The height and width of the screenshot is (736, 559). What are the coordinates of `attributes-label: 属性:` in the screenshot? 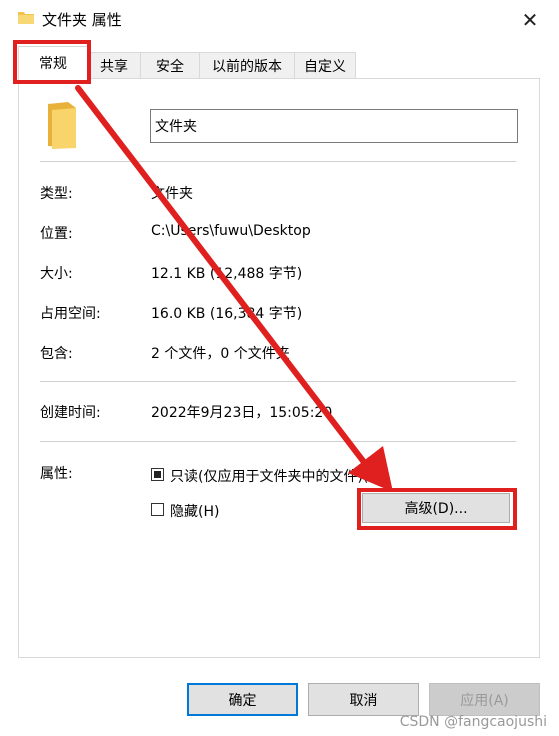 It's located at (56, 474).